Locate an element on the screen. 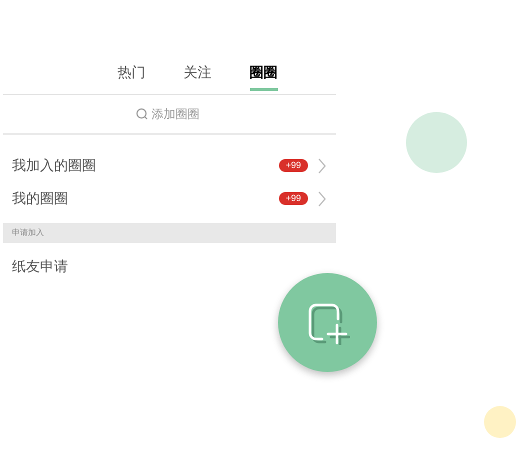  list-row: 我的圈圈 +99 is located at coordinates (169, 198).